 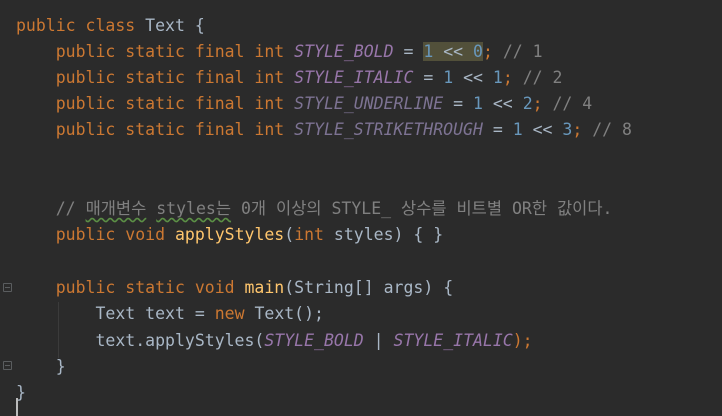 I want to click on method-apply-styles: applyStyles, so click(x=229, y=234).